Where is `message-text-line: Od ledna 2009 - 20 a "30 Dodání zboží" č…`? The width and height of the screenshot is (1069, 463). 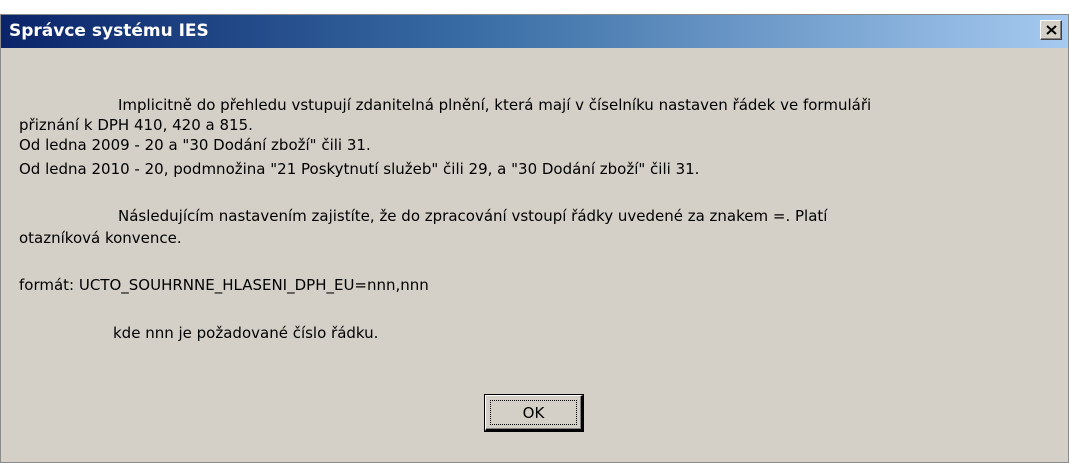 message-text-line: Od ledna 2009 - 20 a "30 Dodání zboží" č… is located at coordinates (195, 145).